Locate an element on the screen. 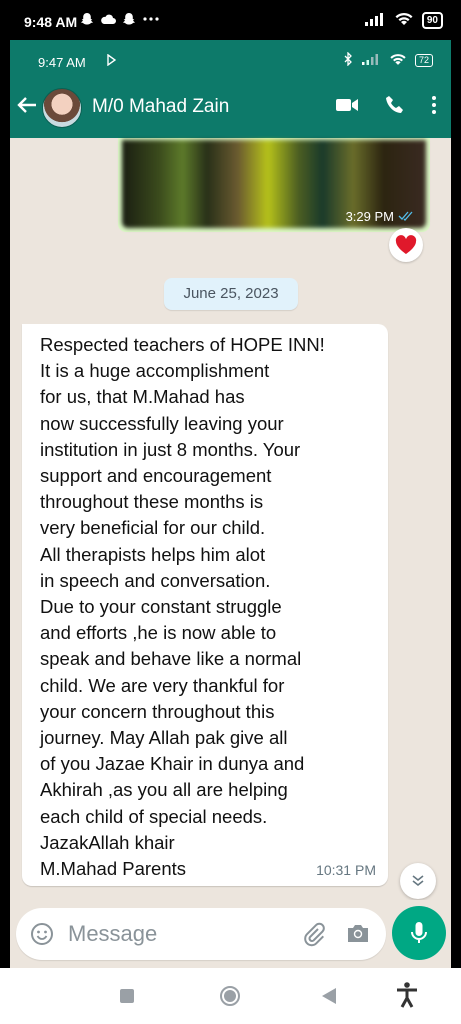 The height and width of the screenshot is (1024, 461). chat-header: M/0 Mahad Zain is located at coordinates (230, 109).